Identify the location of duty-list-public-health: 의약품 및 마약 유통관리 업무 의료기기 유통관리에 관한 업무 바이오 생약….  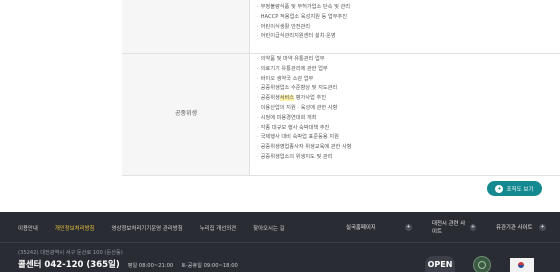
(304, 109).